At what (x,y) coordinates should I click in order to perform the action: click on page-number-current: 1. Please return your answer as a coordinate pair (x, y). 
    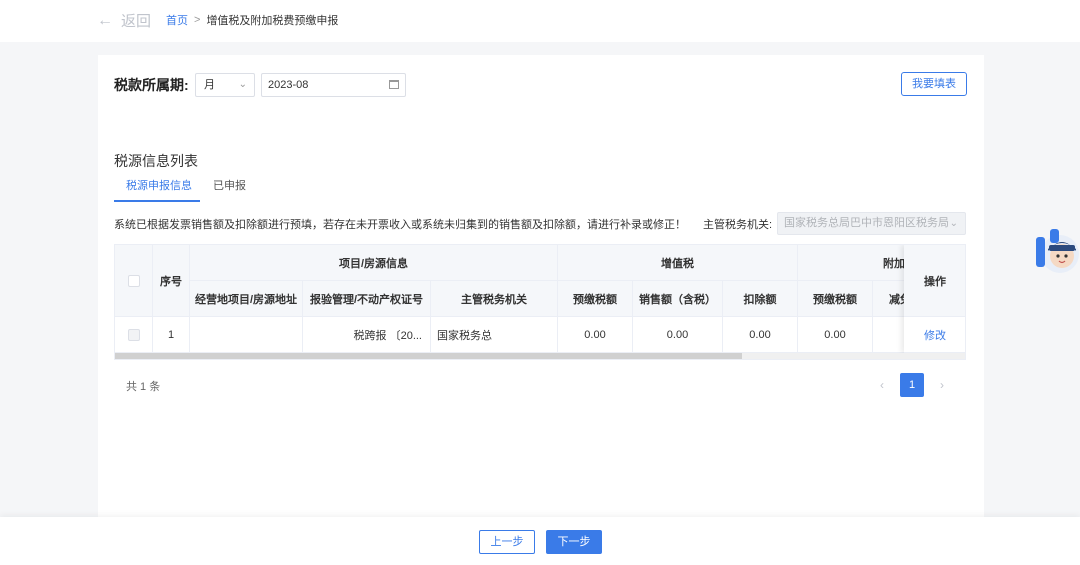
    Looking at the image, I should click on (912, 385).